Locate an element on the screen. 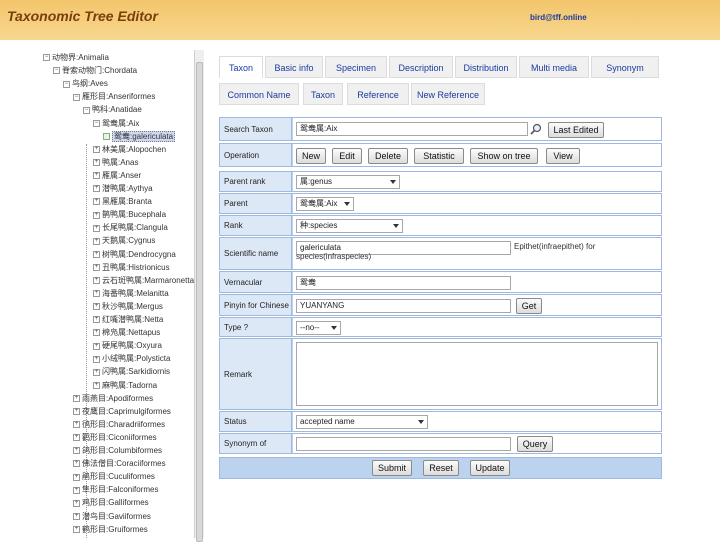 This screenshot has height=542, width=720. tree-node: −鸟纲:Aves is located at coordinates (85, 84).